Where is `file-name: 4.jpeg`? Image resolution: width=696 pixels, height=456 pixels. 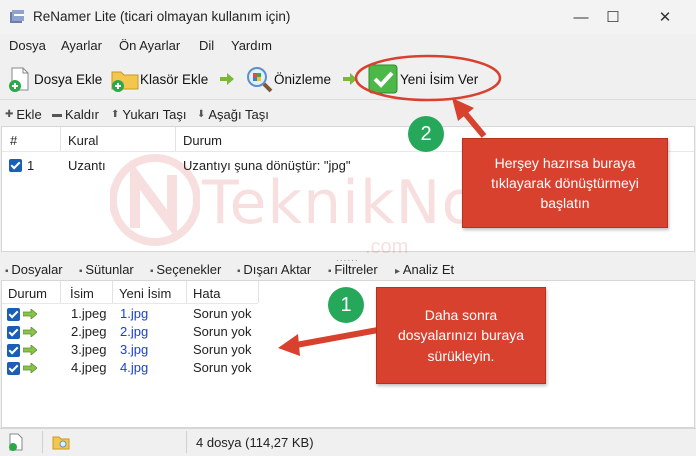 file-name: 4.jpeg is located at coordinates (89, 367).